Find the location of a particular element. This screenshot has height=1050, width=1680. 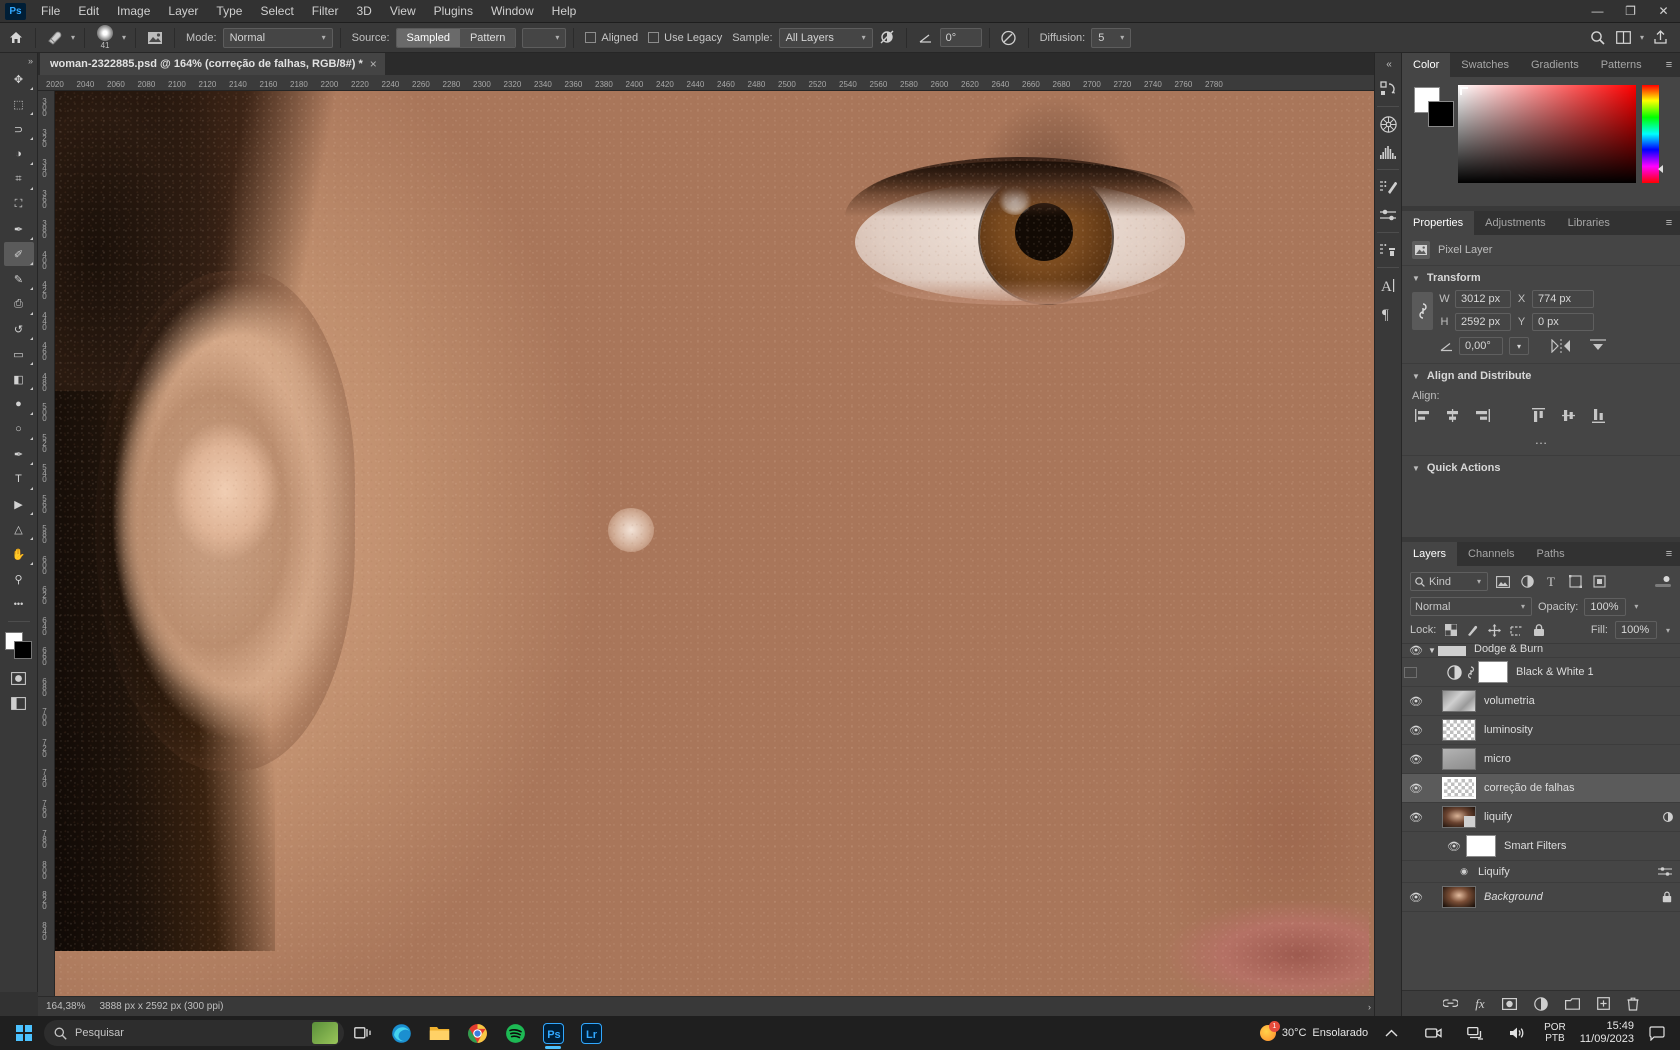

brush-tool: ✎ is located at coordinates (19, 279).